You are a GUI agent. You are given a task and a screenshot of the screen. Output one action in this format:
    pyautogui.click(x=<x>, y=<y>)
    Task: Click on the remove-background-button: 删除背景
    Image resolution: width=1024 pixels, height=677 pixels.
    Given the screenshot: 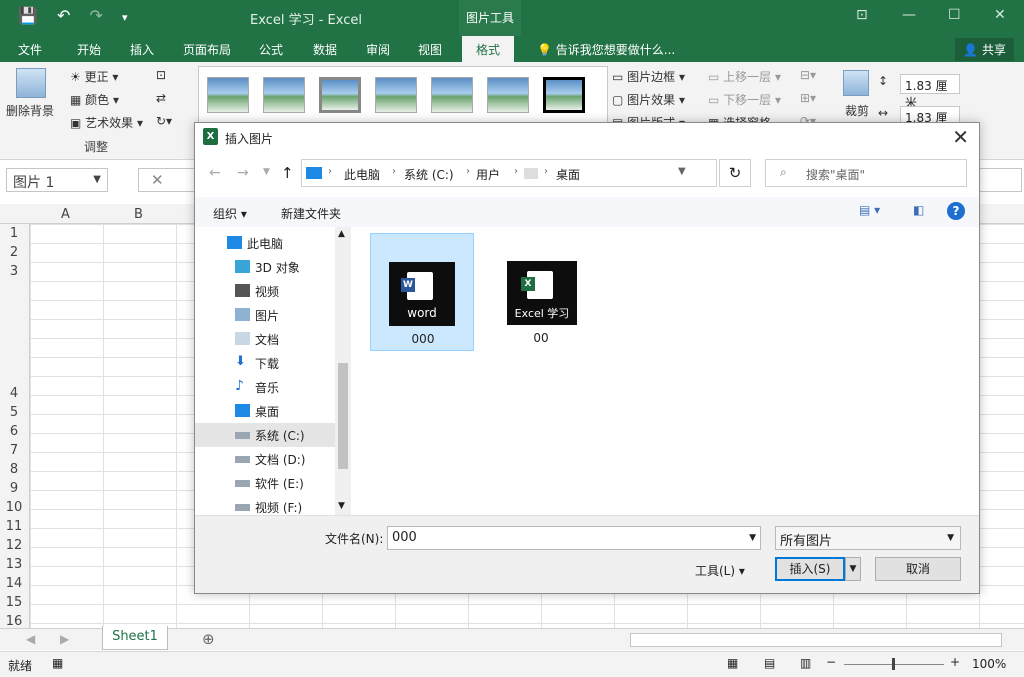 What is the action you would take?
    pyautogui.click(x=30, y=110)
    